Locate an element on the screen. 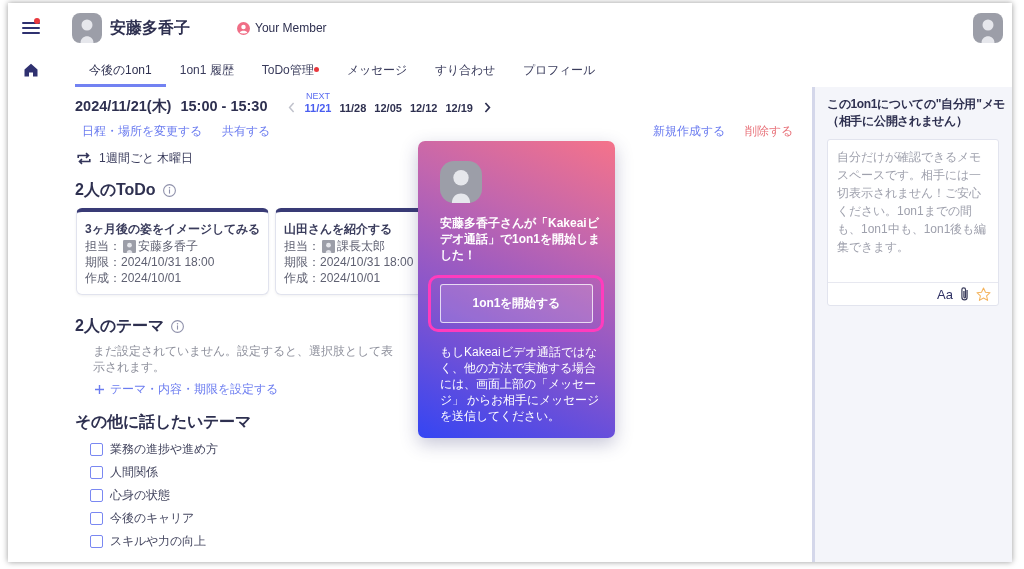  date-tab: 12/05 is located at coordinates (388, 108).